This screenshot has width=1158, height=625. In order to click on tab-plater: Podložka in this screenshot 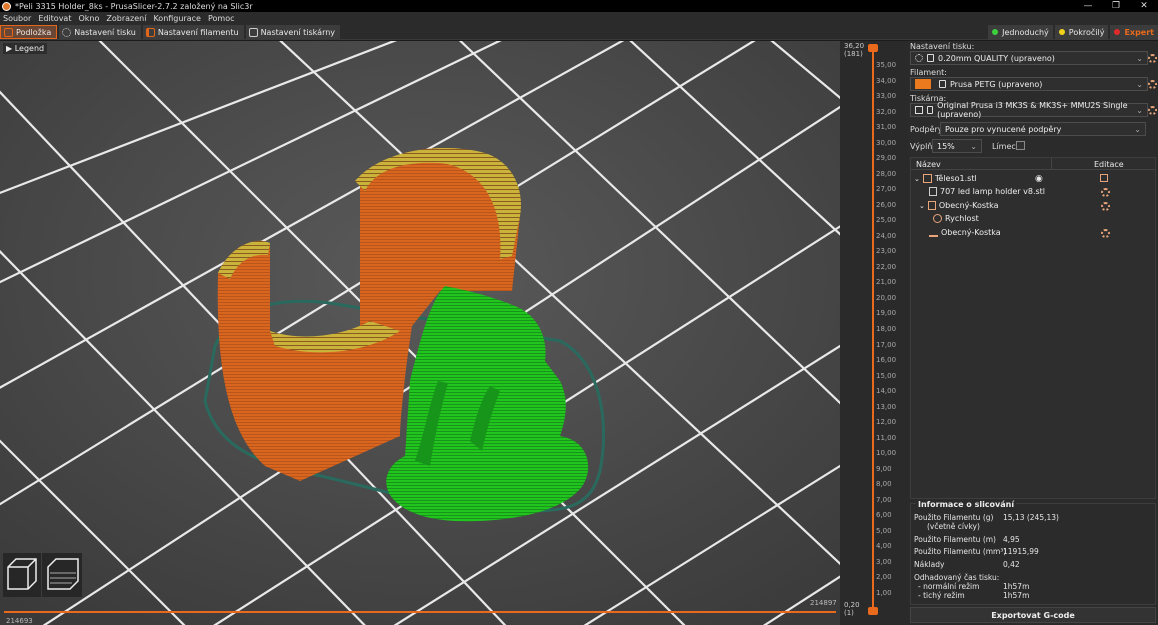, I will do `click(29, 32)`.